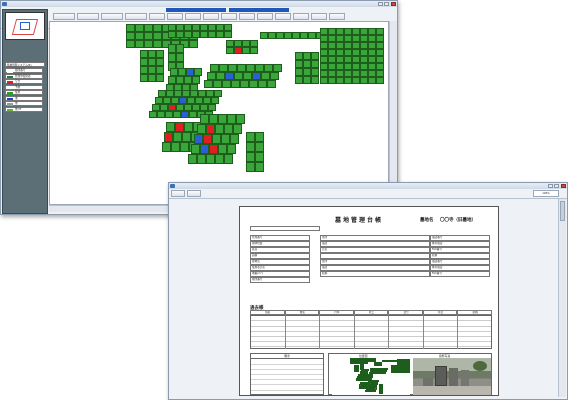 Image resolution: width=568 pixels, height=400 pixels. What do you see at coordinates (386, 4) in the screenshot?
I see `maximize-button` at bounding box center [386, 4].